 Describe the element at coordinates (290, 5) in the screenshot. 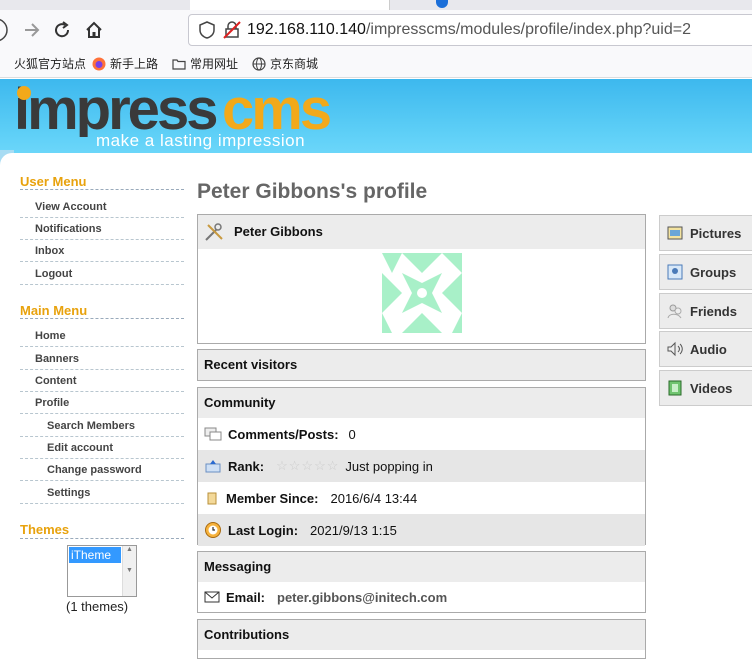

I see `active-tab` at that location.